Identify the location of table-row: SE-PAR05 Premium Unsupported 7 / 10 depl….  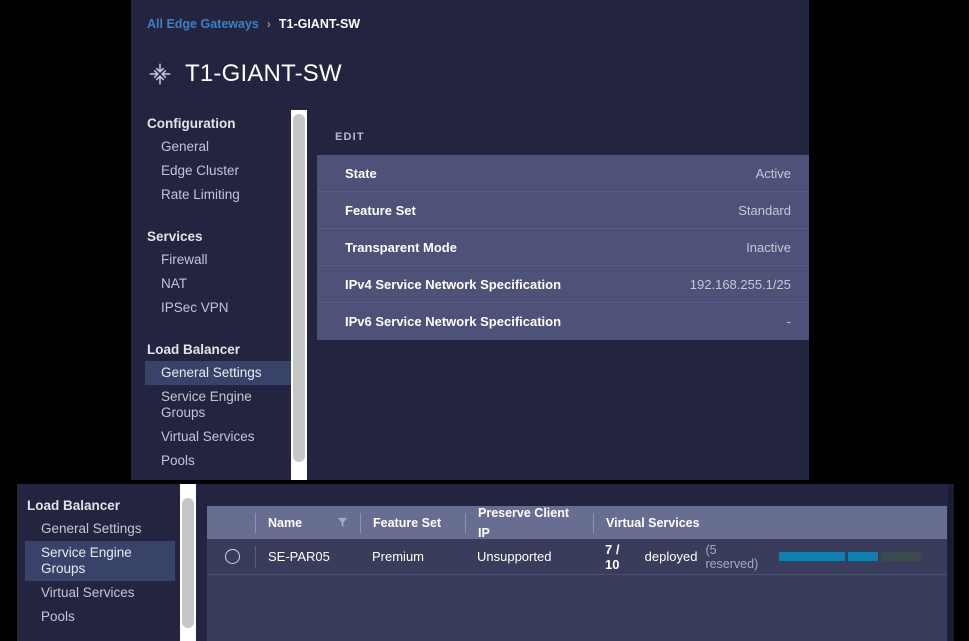
(577, 557).